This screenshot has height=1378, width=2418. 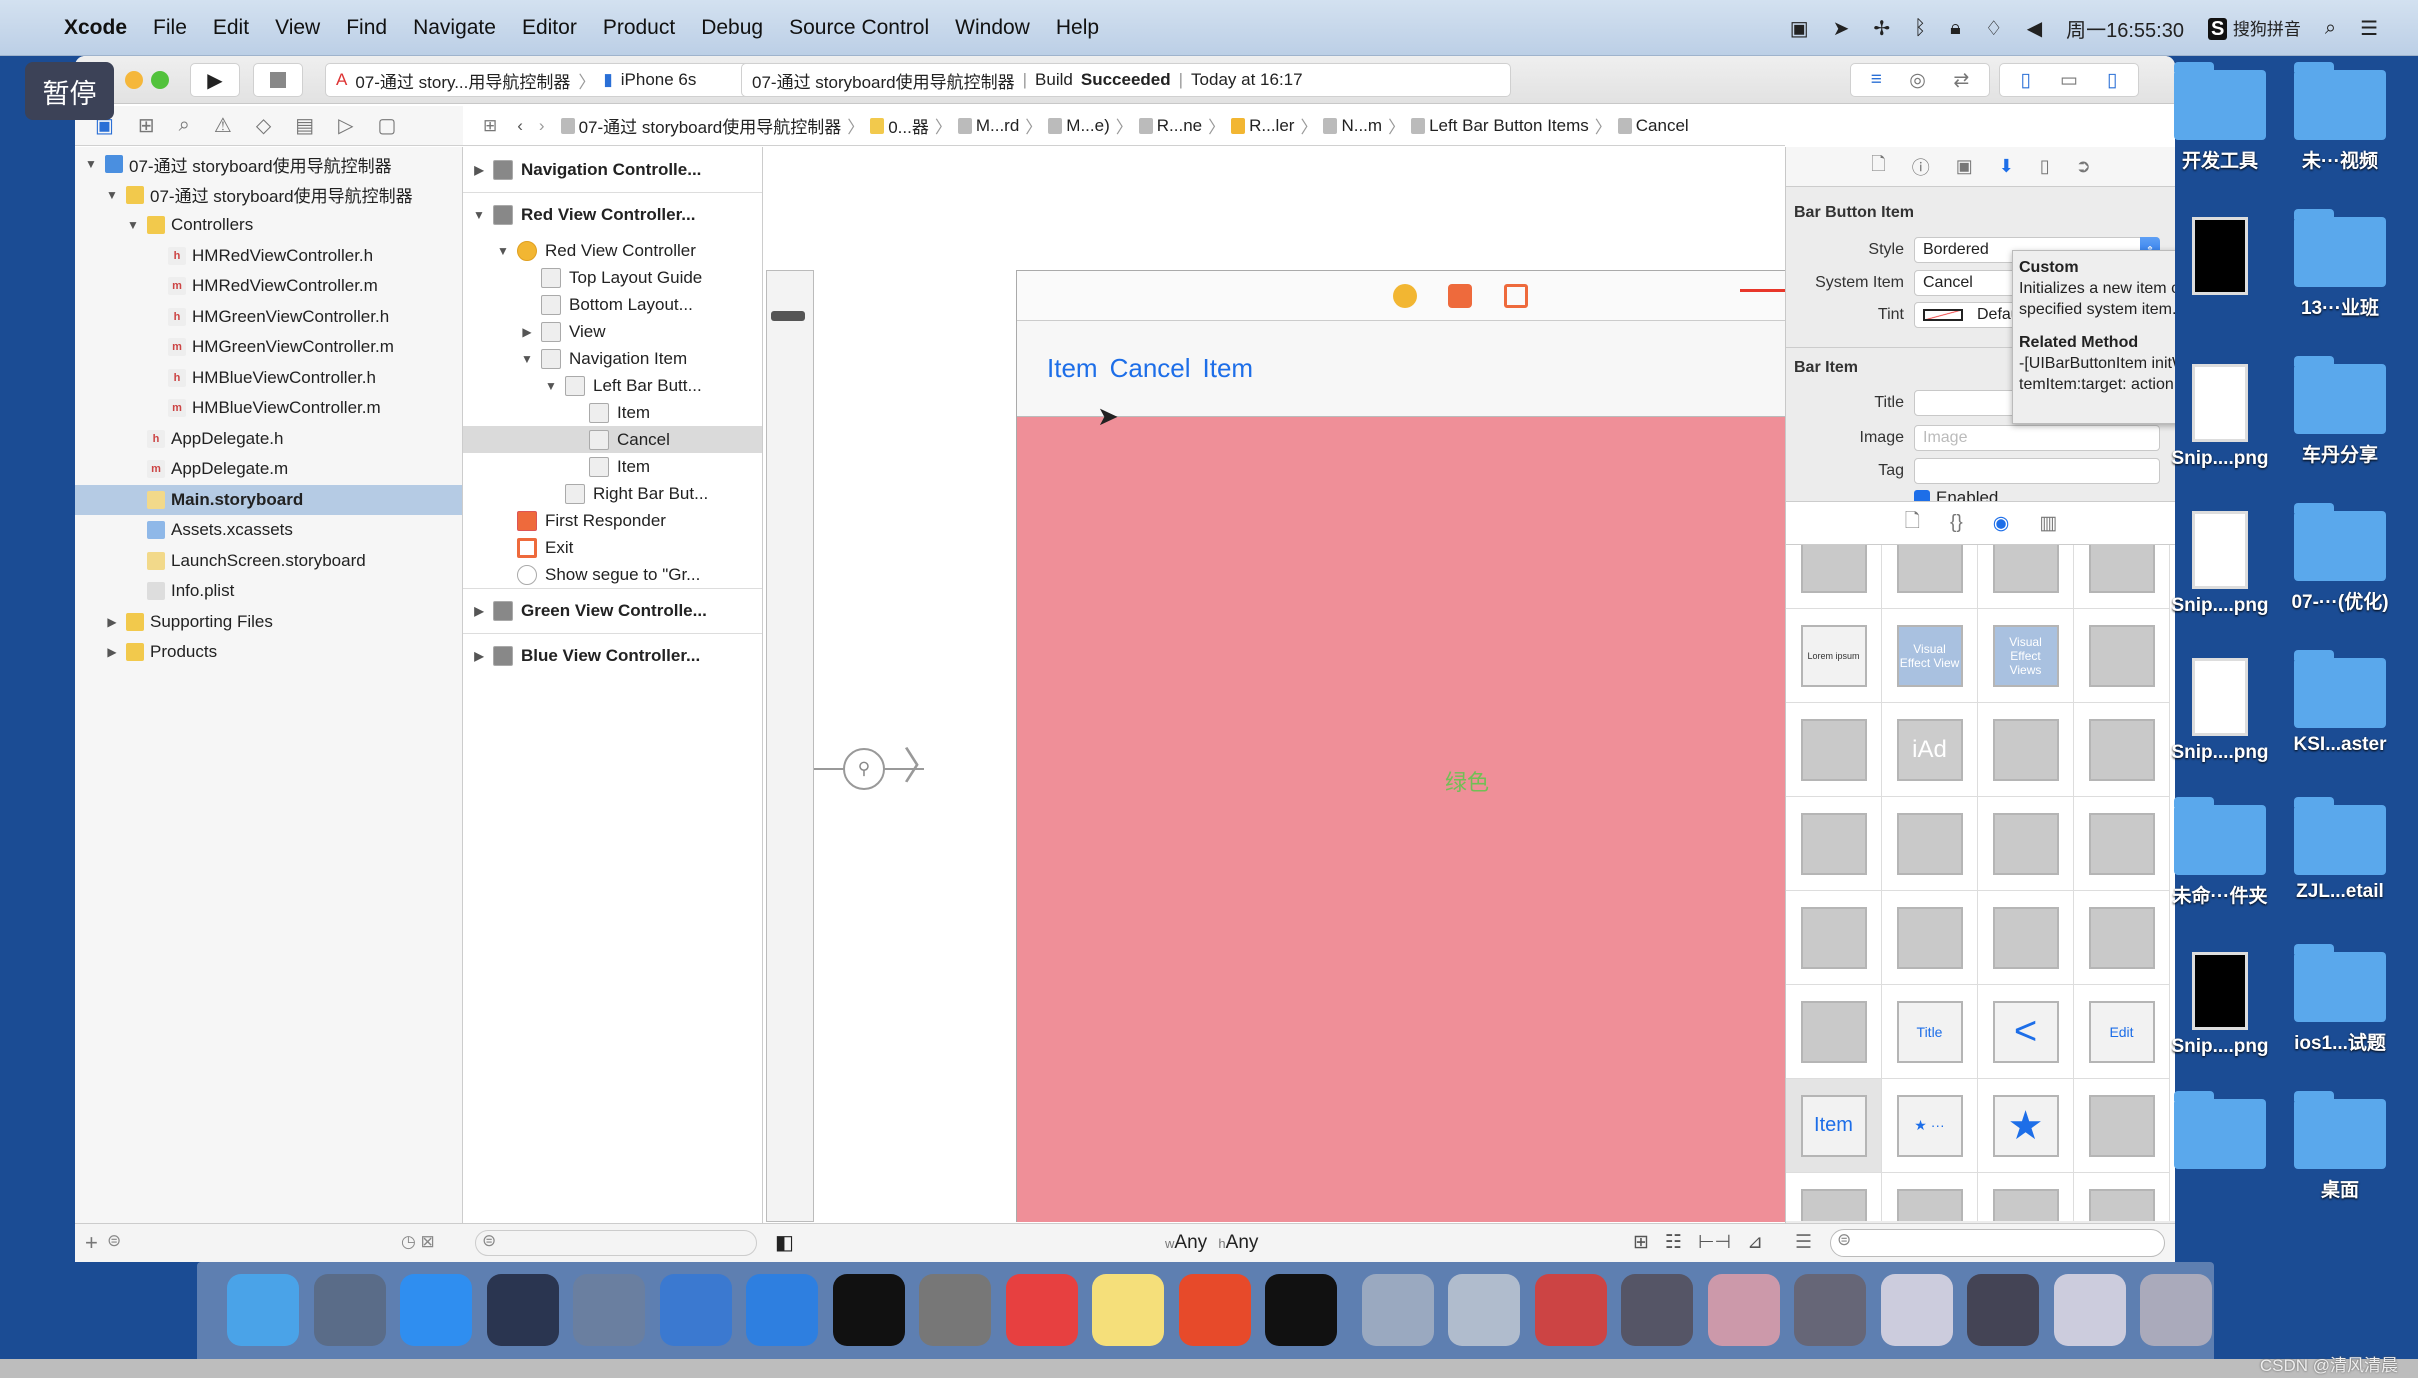 I want to click on dock-trash-icon, so click(x=2176, y=1310).